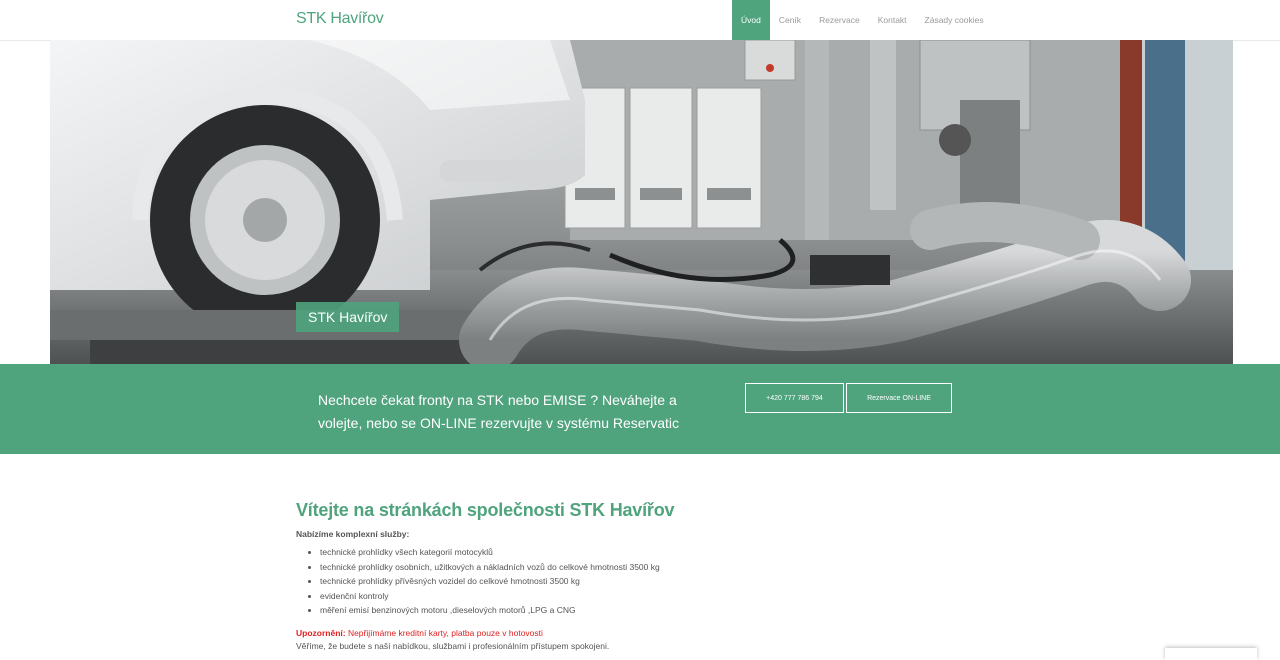 This screenshot has width=1280, height=660. I want to click on services-subtitle: Nabízíme komplexní služby:, so click(353, 534).